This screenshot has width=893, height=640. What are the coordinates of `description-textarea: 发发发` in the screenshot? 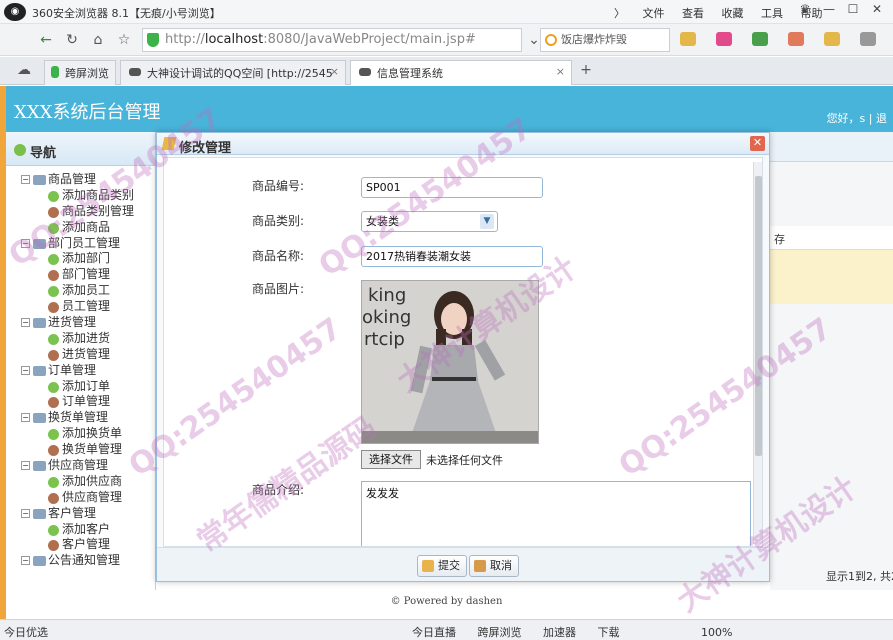 It's located at (556, 513).